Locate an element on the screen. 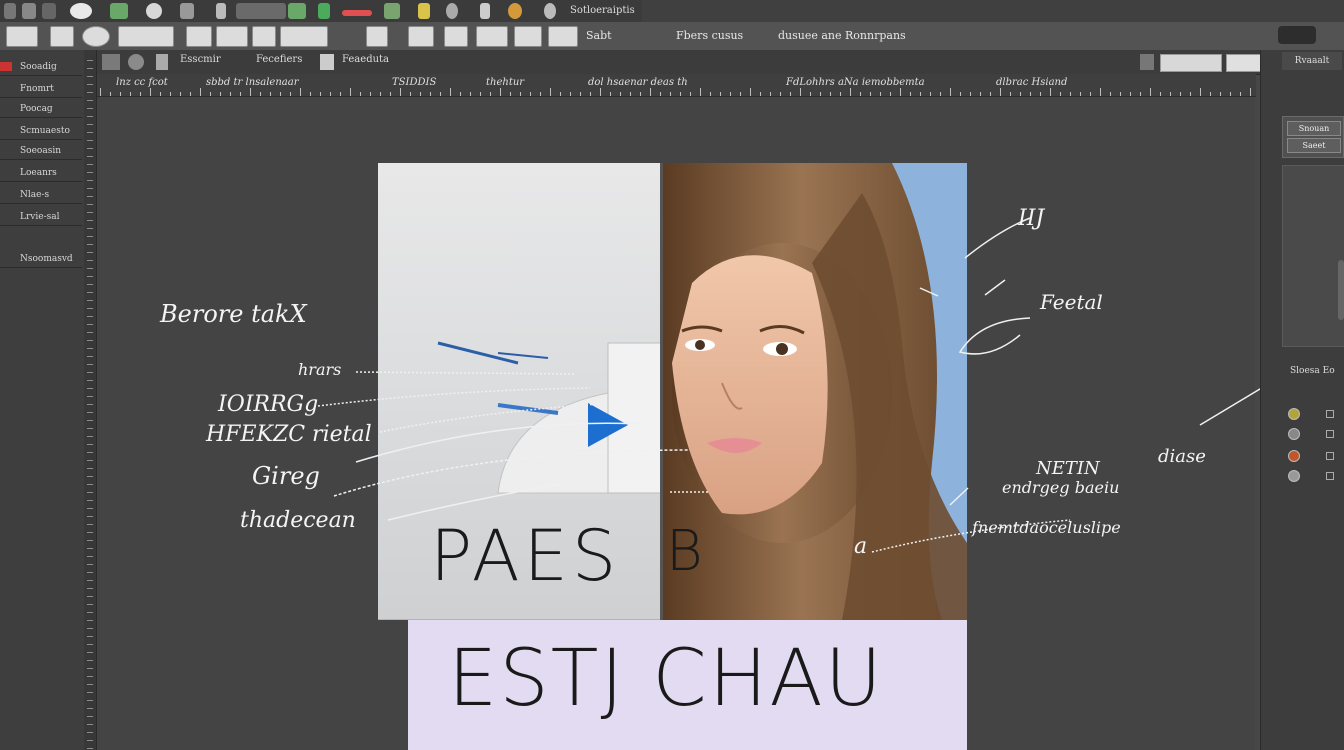 This screenshot has width=1344, height=750. left-panel-row: Loeanrs is located at coordinates (41, 173).